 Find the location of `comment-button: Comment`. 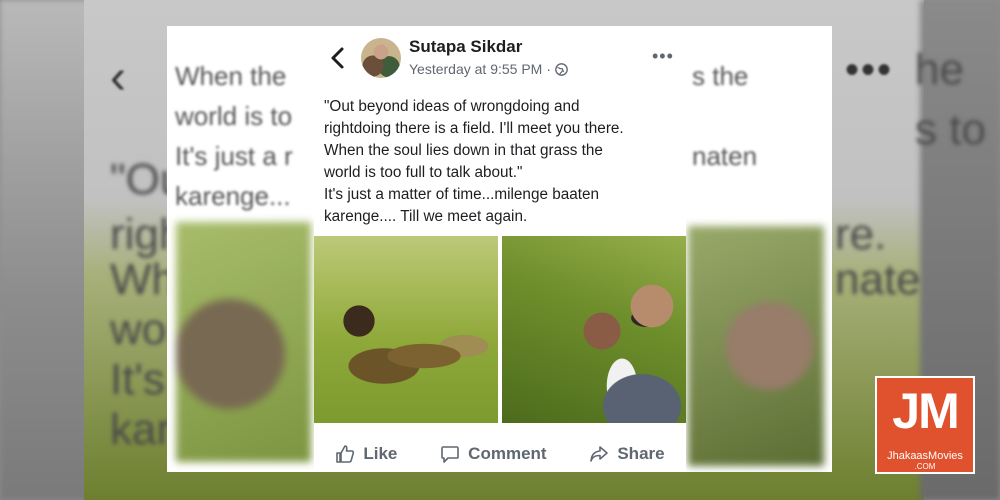

comment-button: Comment is located at coordinates (493, 454).